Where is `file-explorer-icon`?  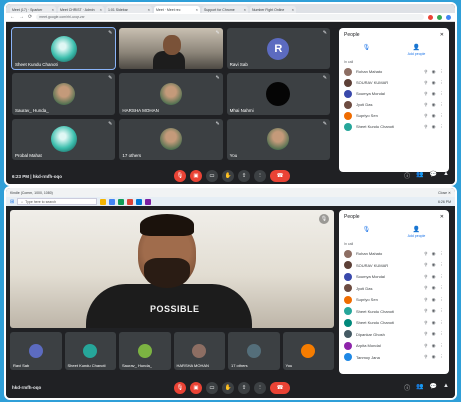
file-explorer-icon is located at coordinates (103, 201).